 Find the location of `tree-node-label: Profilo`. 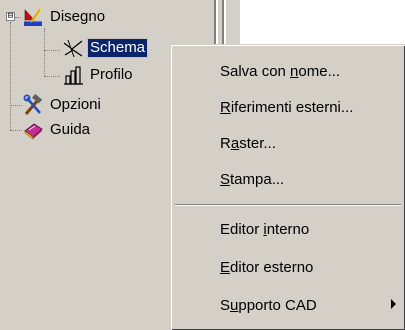

tree-node-label: Profilo is located at coordinates (111, 74).